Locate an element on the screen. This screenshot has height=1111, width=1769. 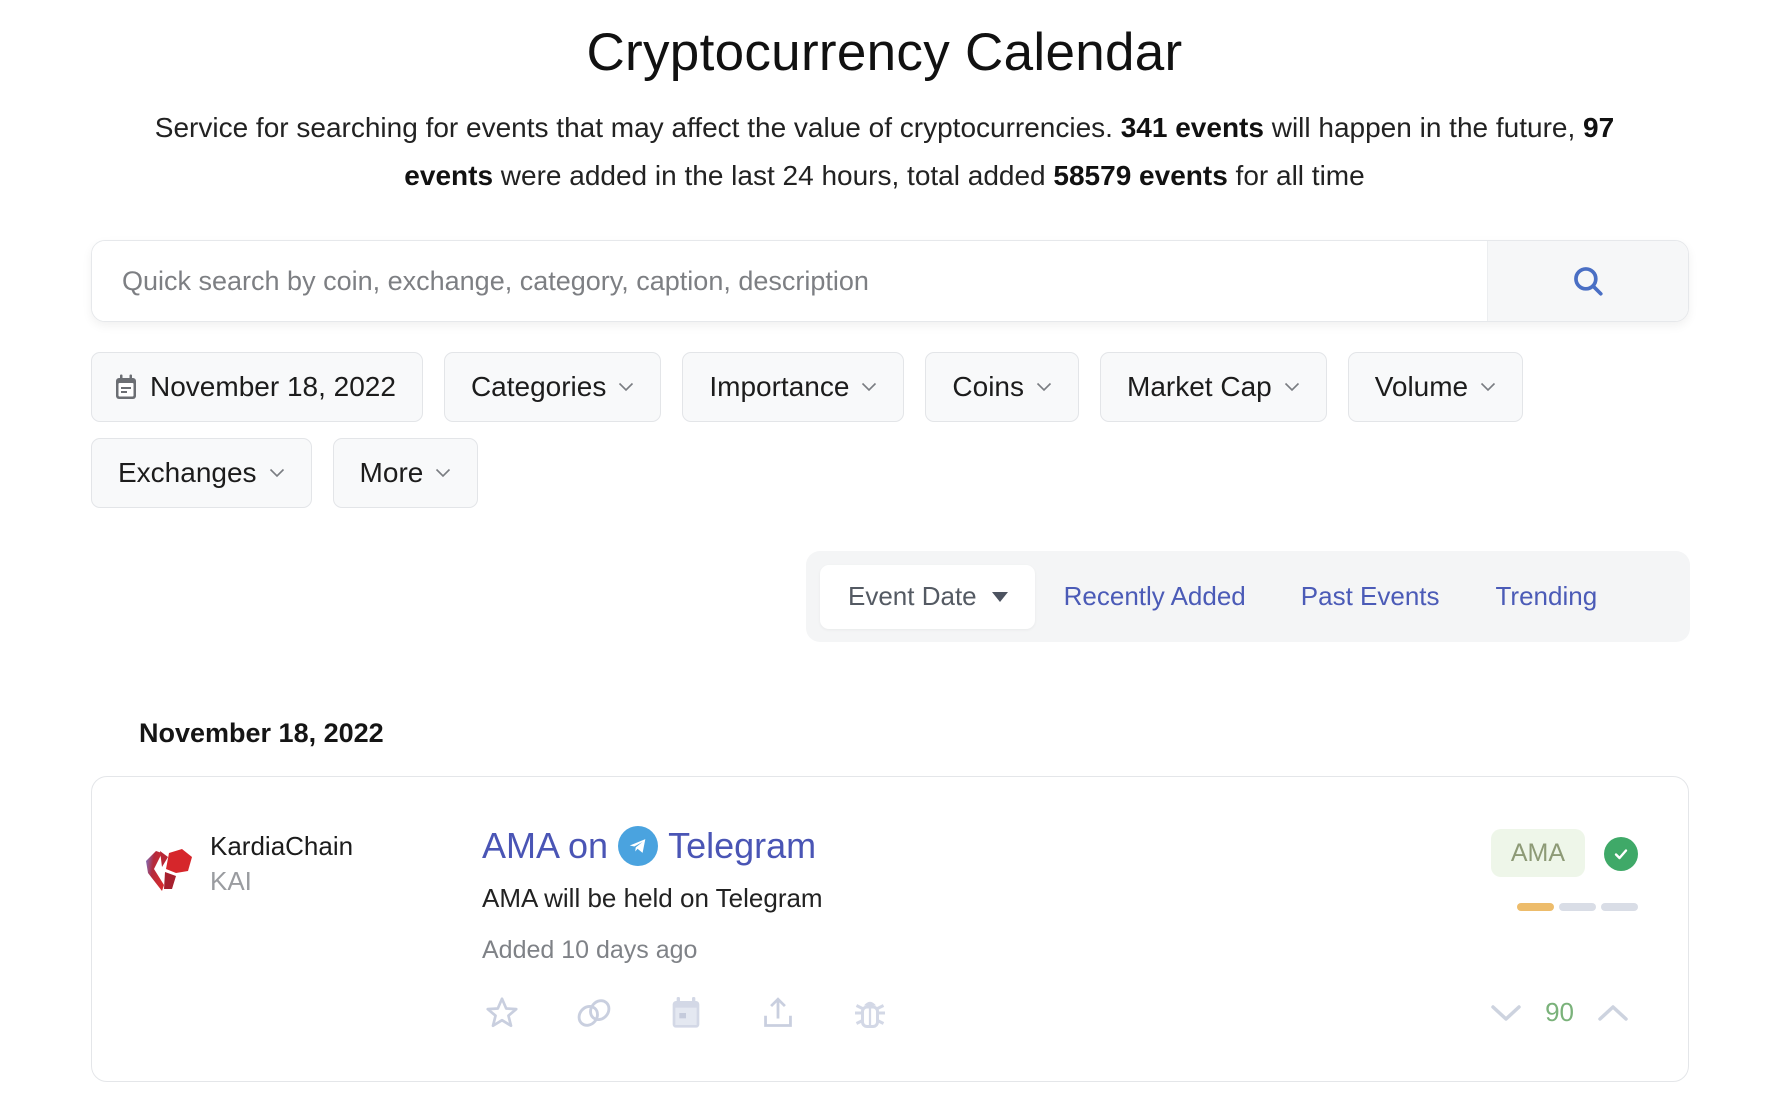
tab-recently-added: Recently Added is located at coordinates (1154, 597).